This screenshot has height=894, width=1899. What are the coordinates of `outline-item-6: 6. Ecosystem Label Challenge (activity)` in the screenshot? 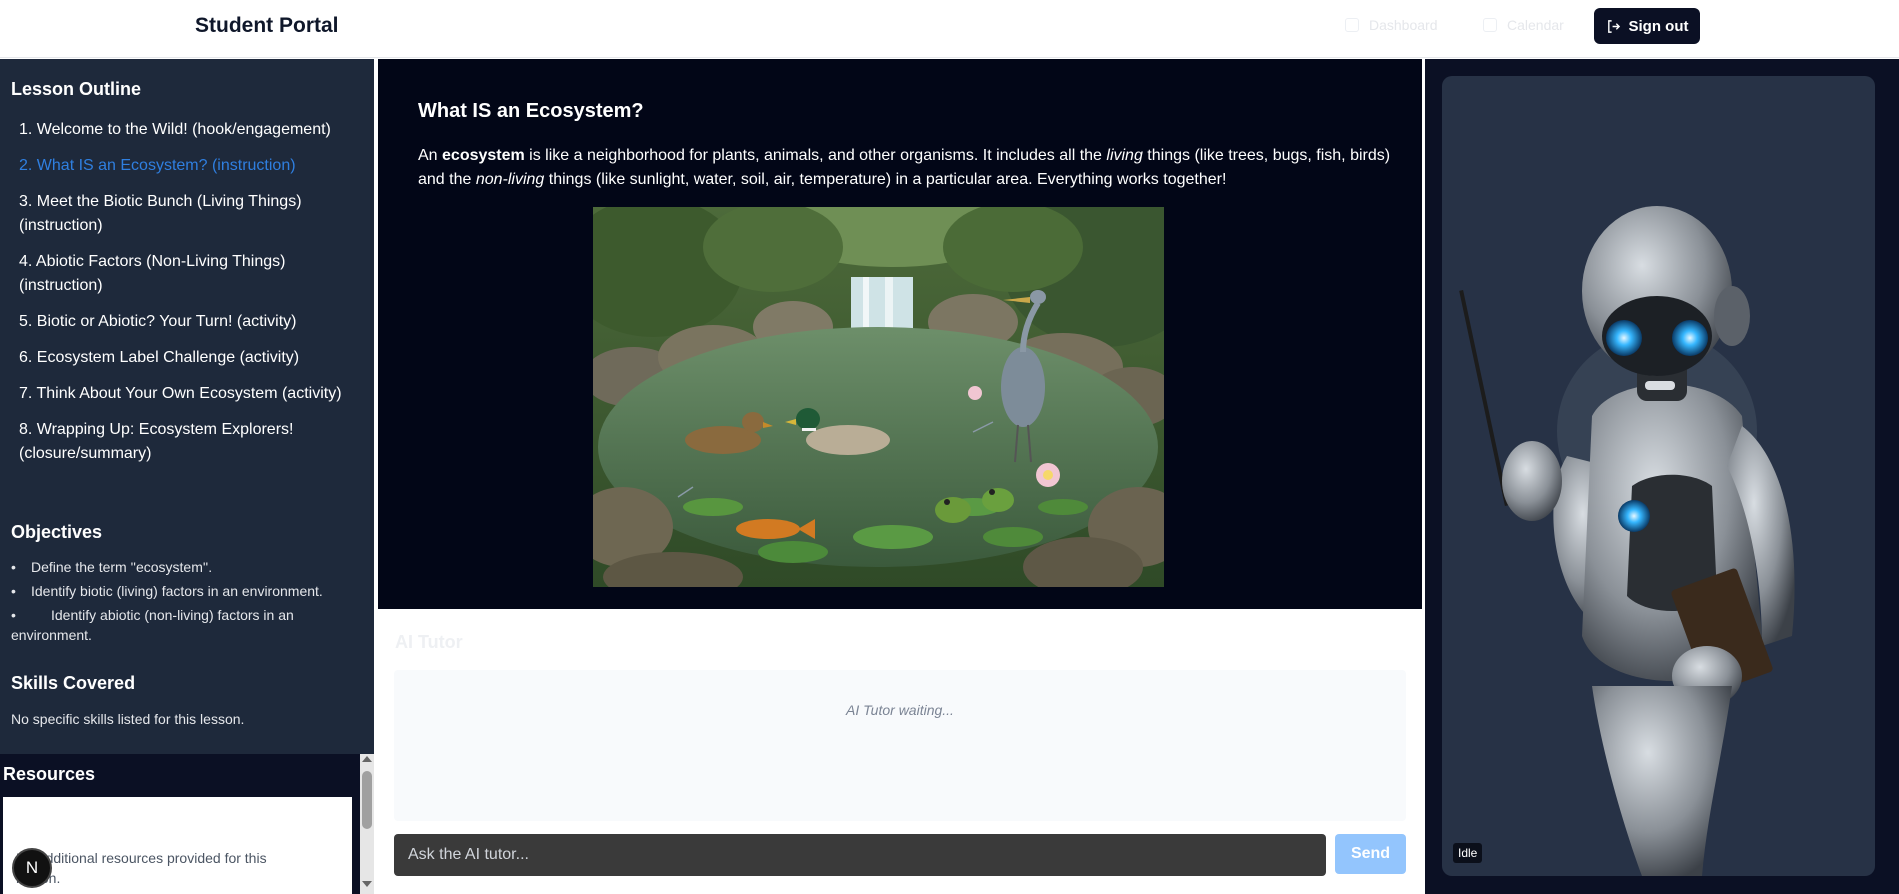 It's located at (189, 358).